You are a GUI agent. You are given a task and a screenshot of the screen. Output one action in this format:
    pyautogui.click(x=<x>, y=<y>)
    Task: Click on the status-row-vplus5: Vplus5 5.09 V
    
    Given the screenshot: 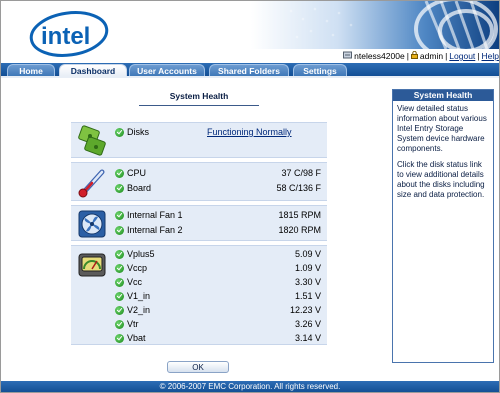 What is the action you would take?
    pyautogui.click(x=218, y=254)
    